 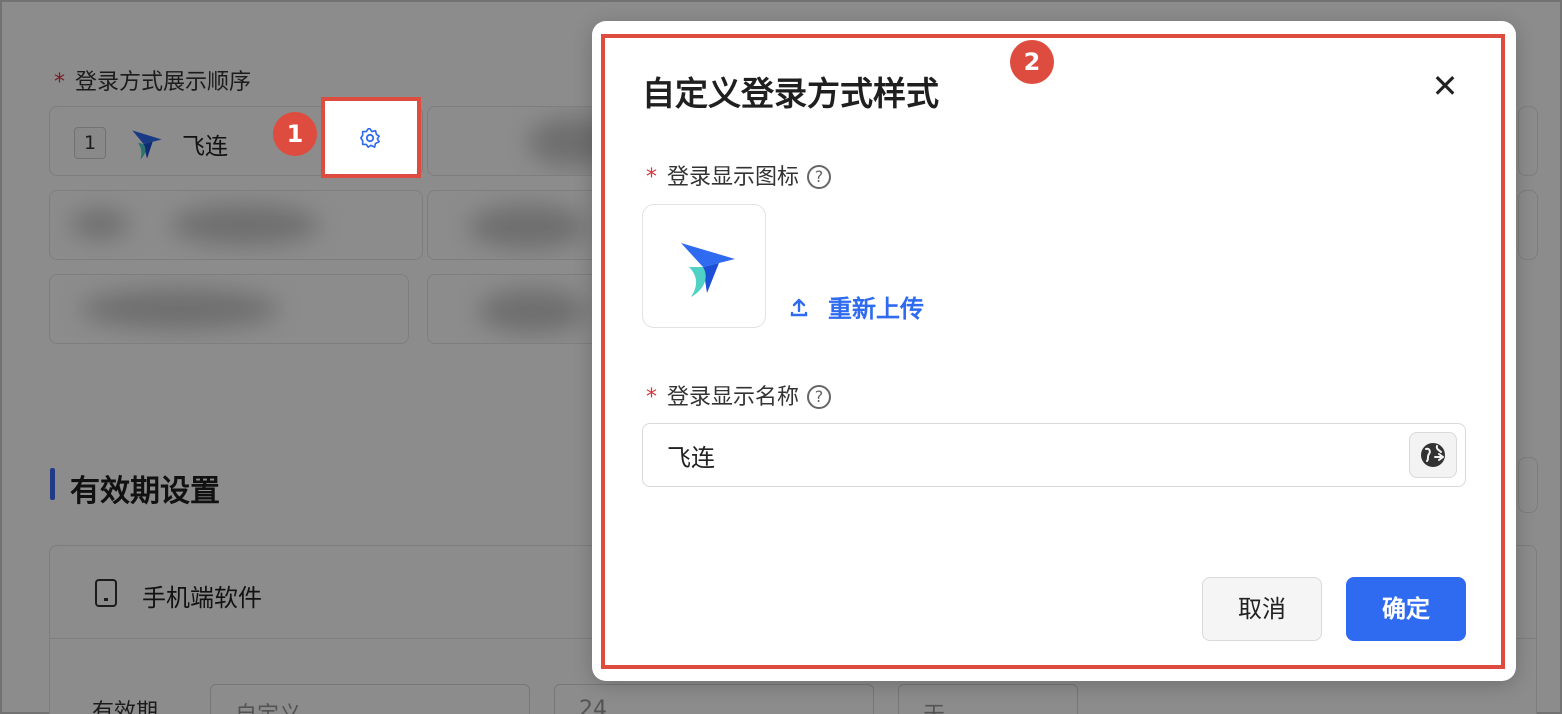 I want to click on highlighted-settings-area, so click(x=371, y=137).